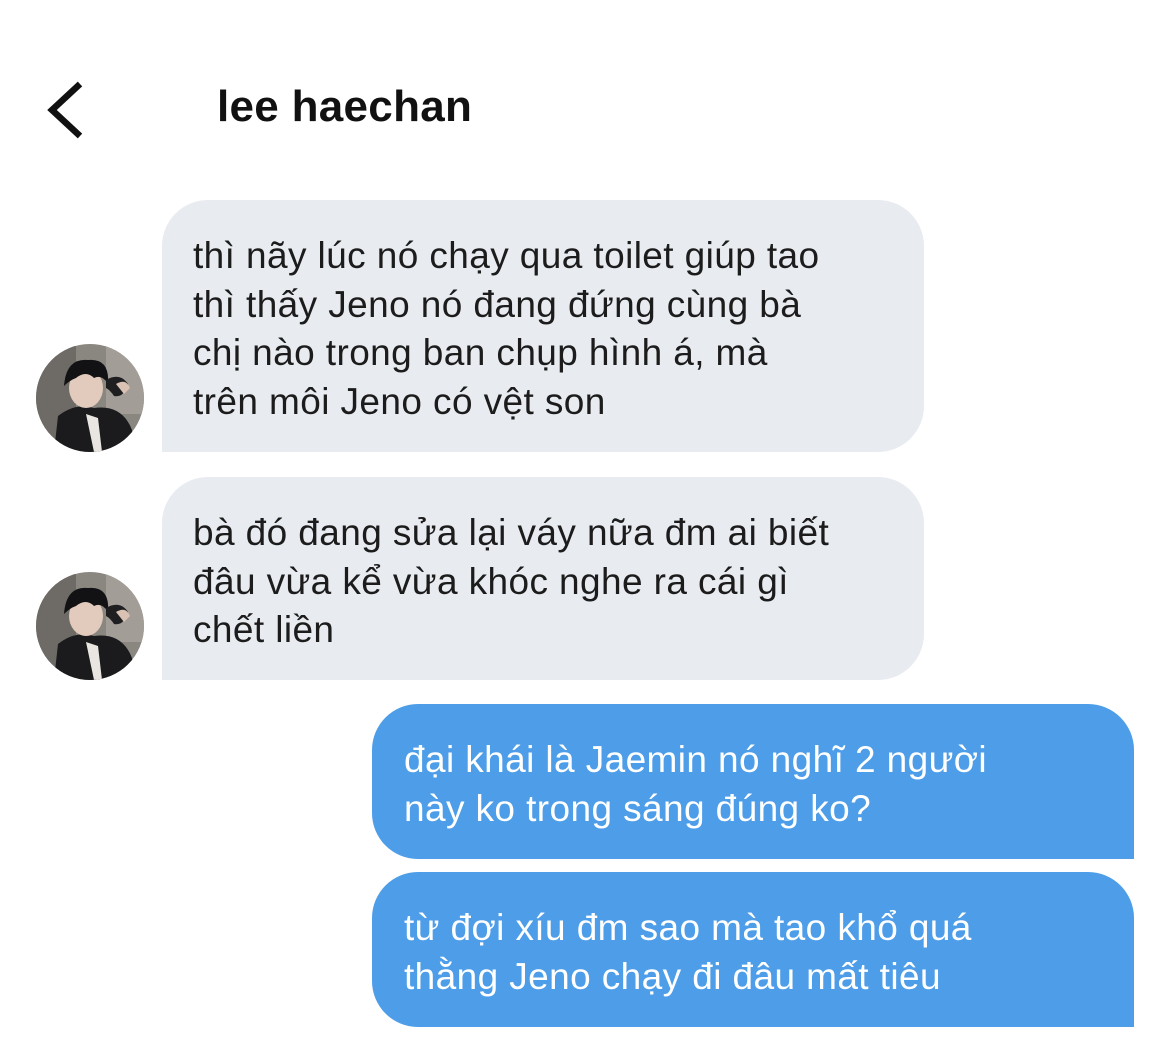 This screenshot has height=1037, width=1169. I want to click on back-button, so click(68, 110).